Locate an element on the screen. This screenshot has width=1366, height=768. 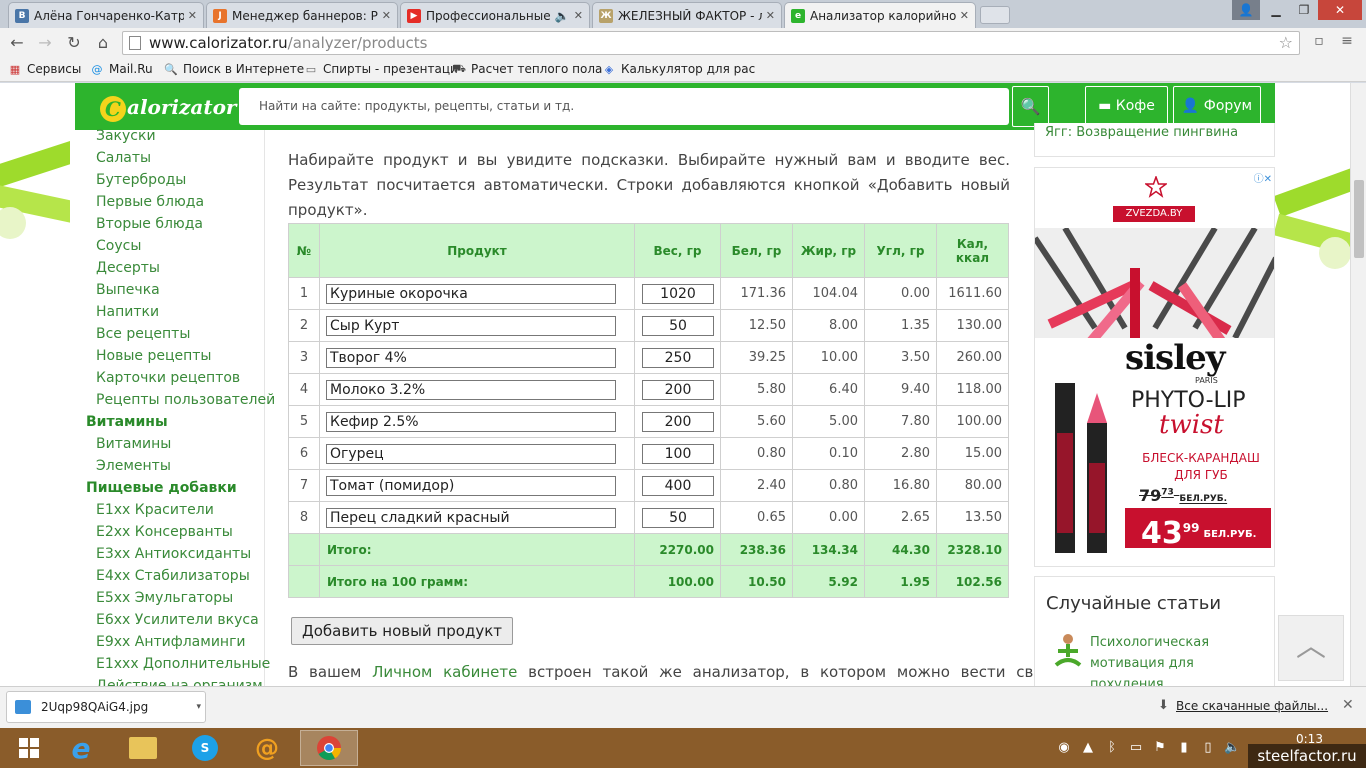
extension-icon: ▫ is located at coordinates (1319, 43).